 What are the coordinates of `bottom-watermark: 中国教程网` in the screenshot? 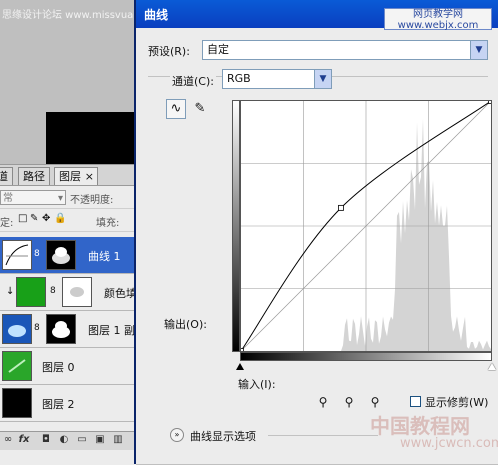 It's located at (420, 426).